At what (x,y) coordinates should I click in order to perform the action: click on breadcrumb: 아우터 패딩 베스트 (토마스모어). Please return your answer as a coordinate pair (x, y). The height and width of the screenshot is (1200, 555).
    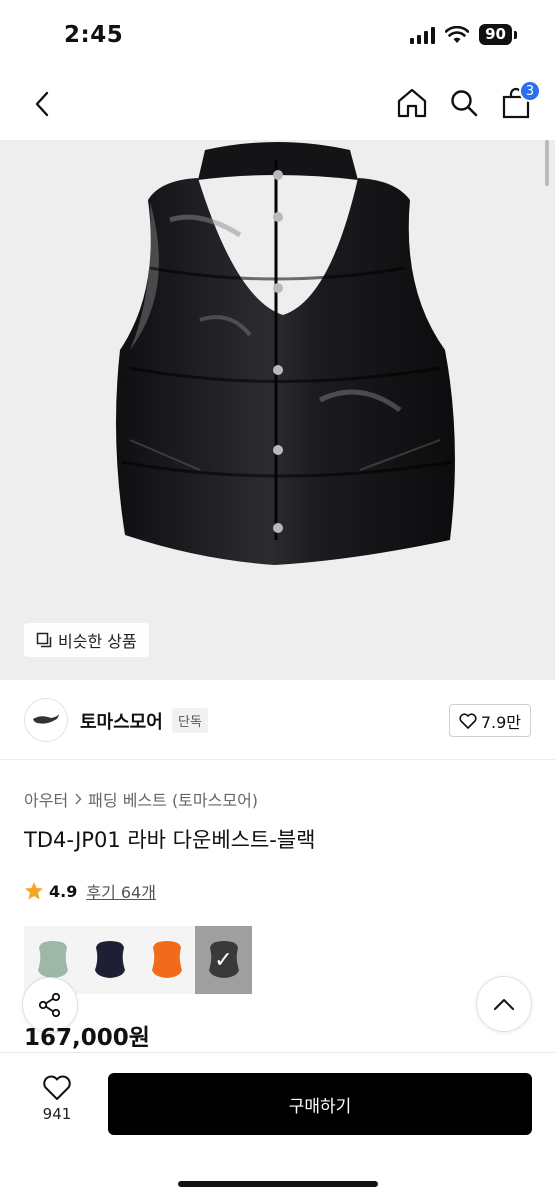
    Looking at the image, I should click on (141, 799).